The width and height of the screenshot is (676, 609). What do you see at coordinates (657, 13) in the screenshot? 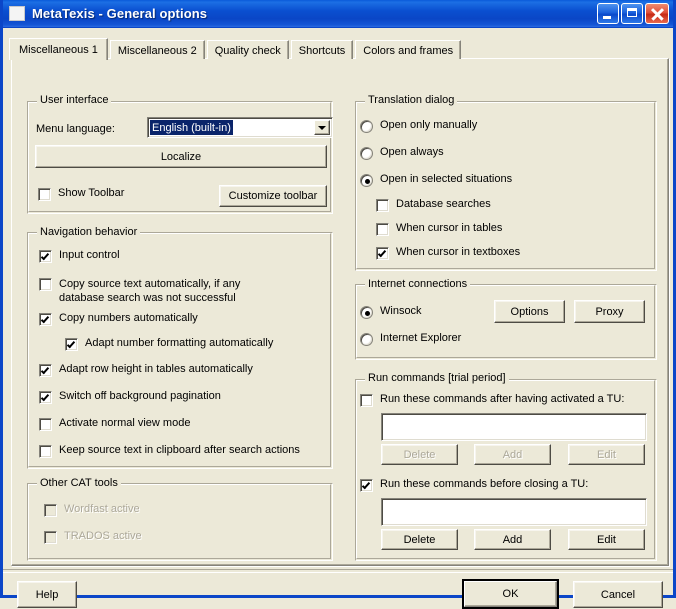
I see `close-button` at bounding box center [657, 13].